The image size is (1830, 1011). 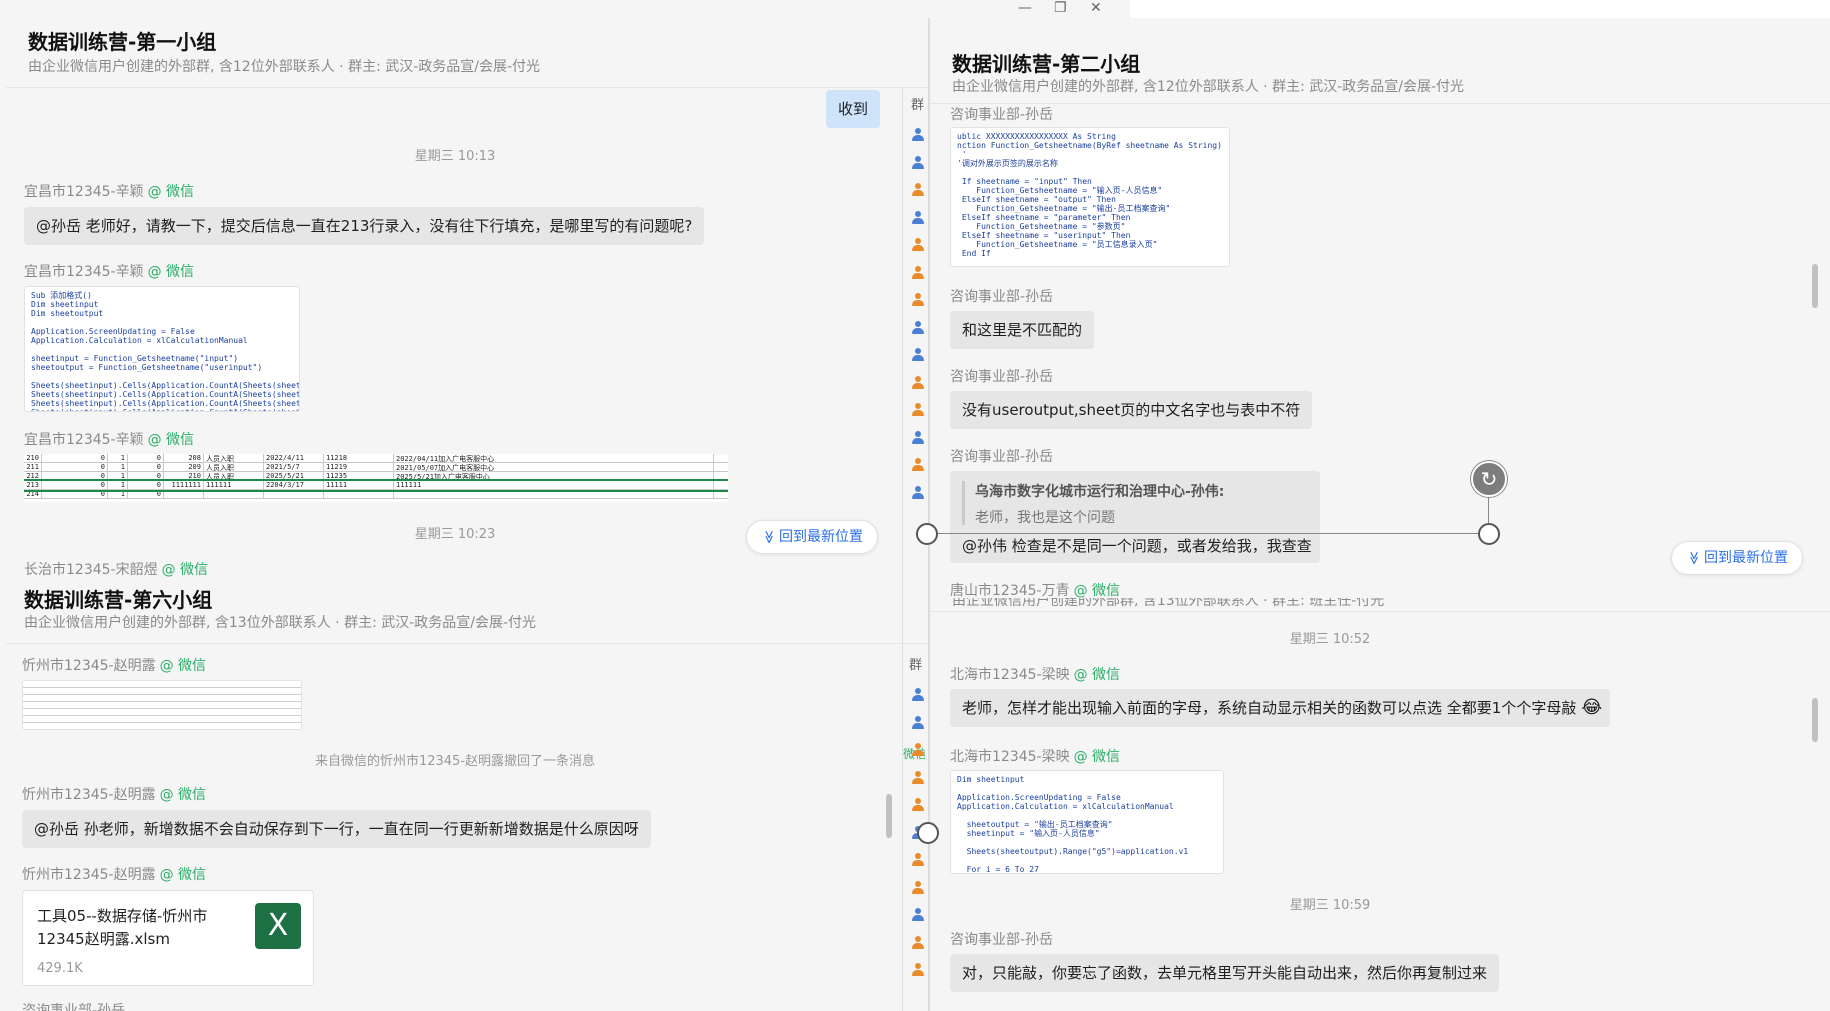 What do you see at coordinates (1035, 591) in the screenshot?
I see `message-sender: 唐山市12345-万青 @ 微信` at bounding box center [1035, 591].